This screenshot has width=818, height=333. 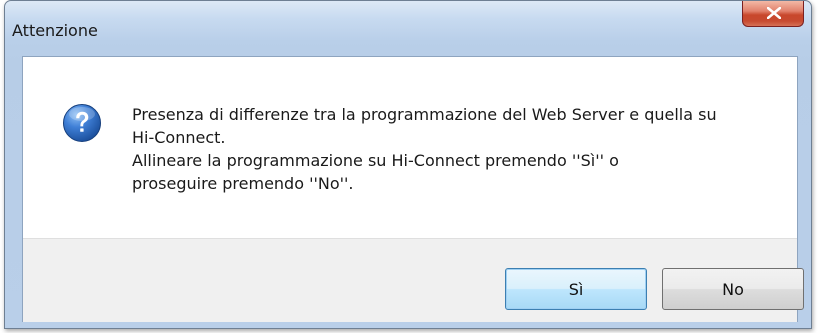 What do you see at coordinates (243, 183) in the screenshot?
I see `message-line: proseguire premendo ''No''.` at bounding box center [243, 183].